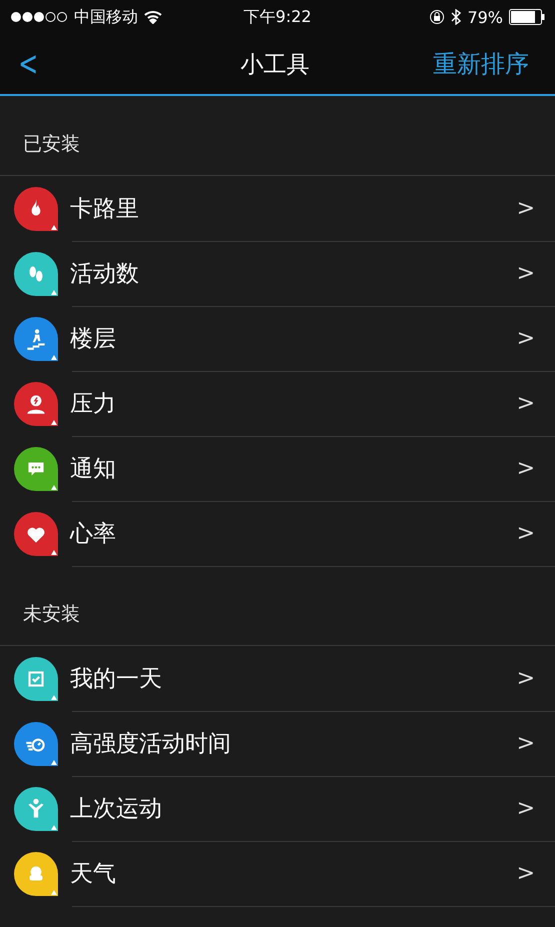 The width and height of the screenshot is (555, 927). Describe the element at coordinates (93, 403) in the screenshot. I see `widget-label: 压力` at that location.